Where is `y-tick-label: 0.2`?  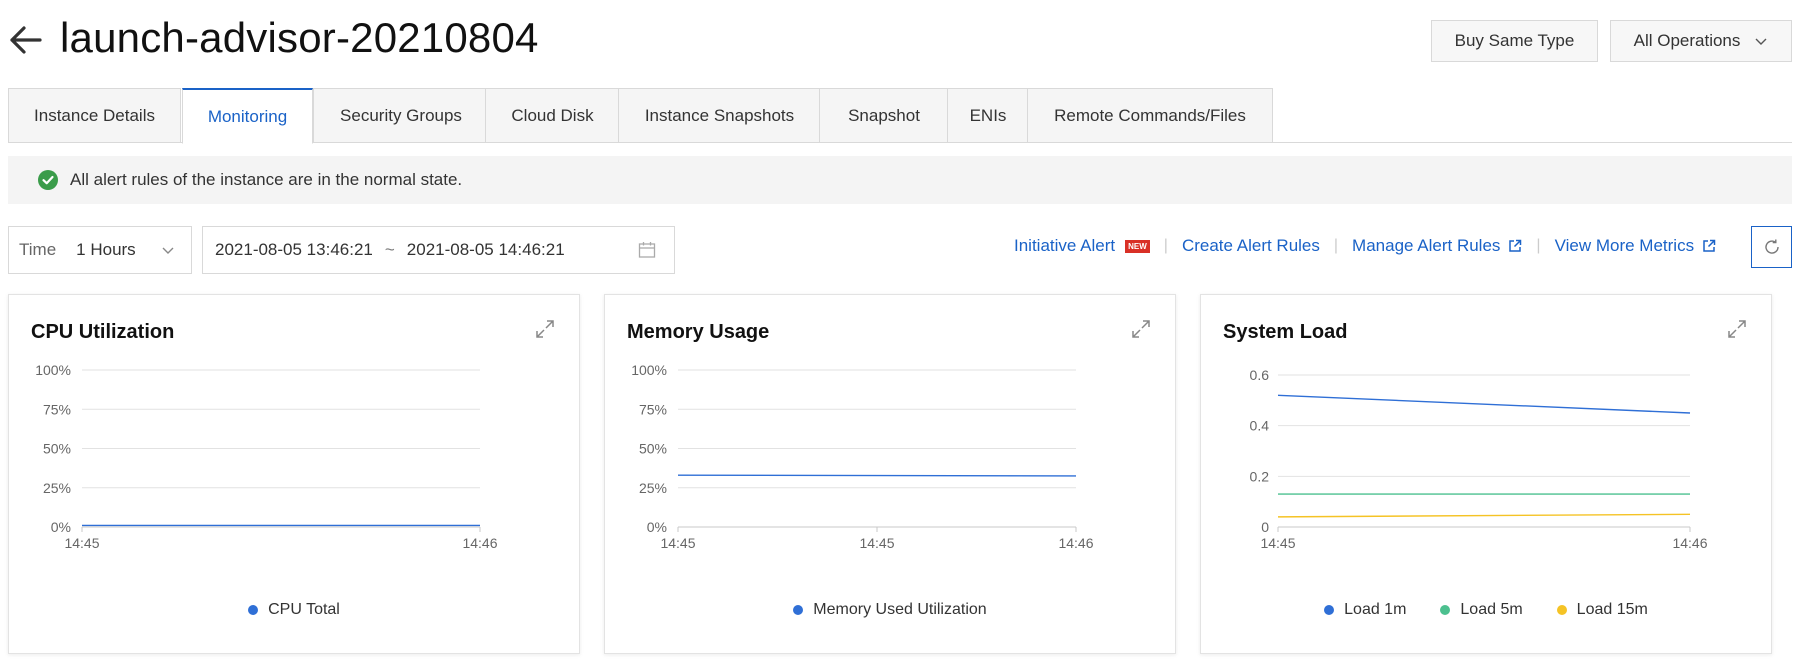
y-tick-label: 0.2 is located at coordinates (1260, 476).